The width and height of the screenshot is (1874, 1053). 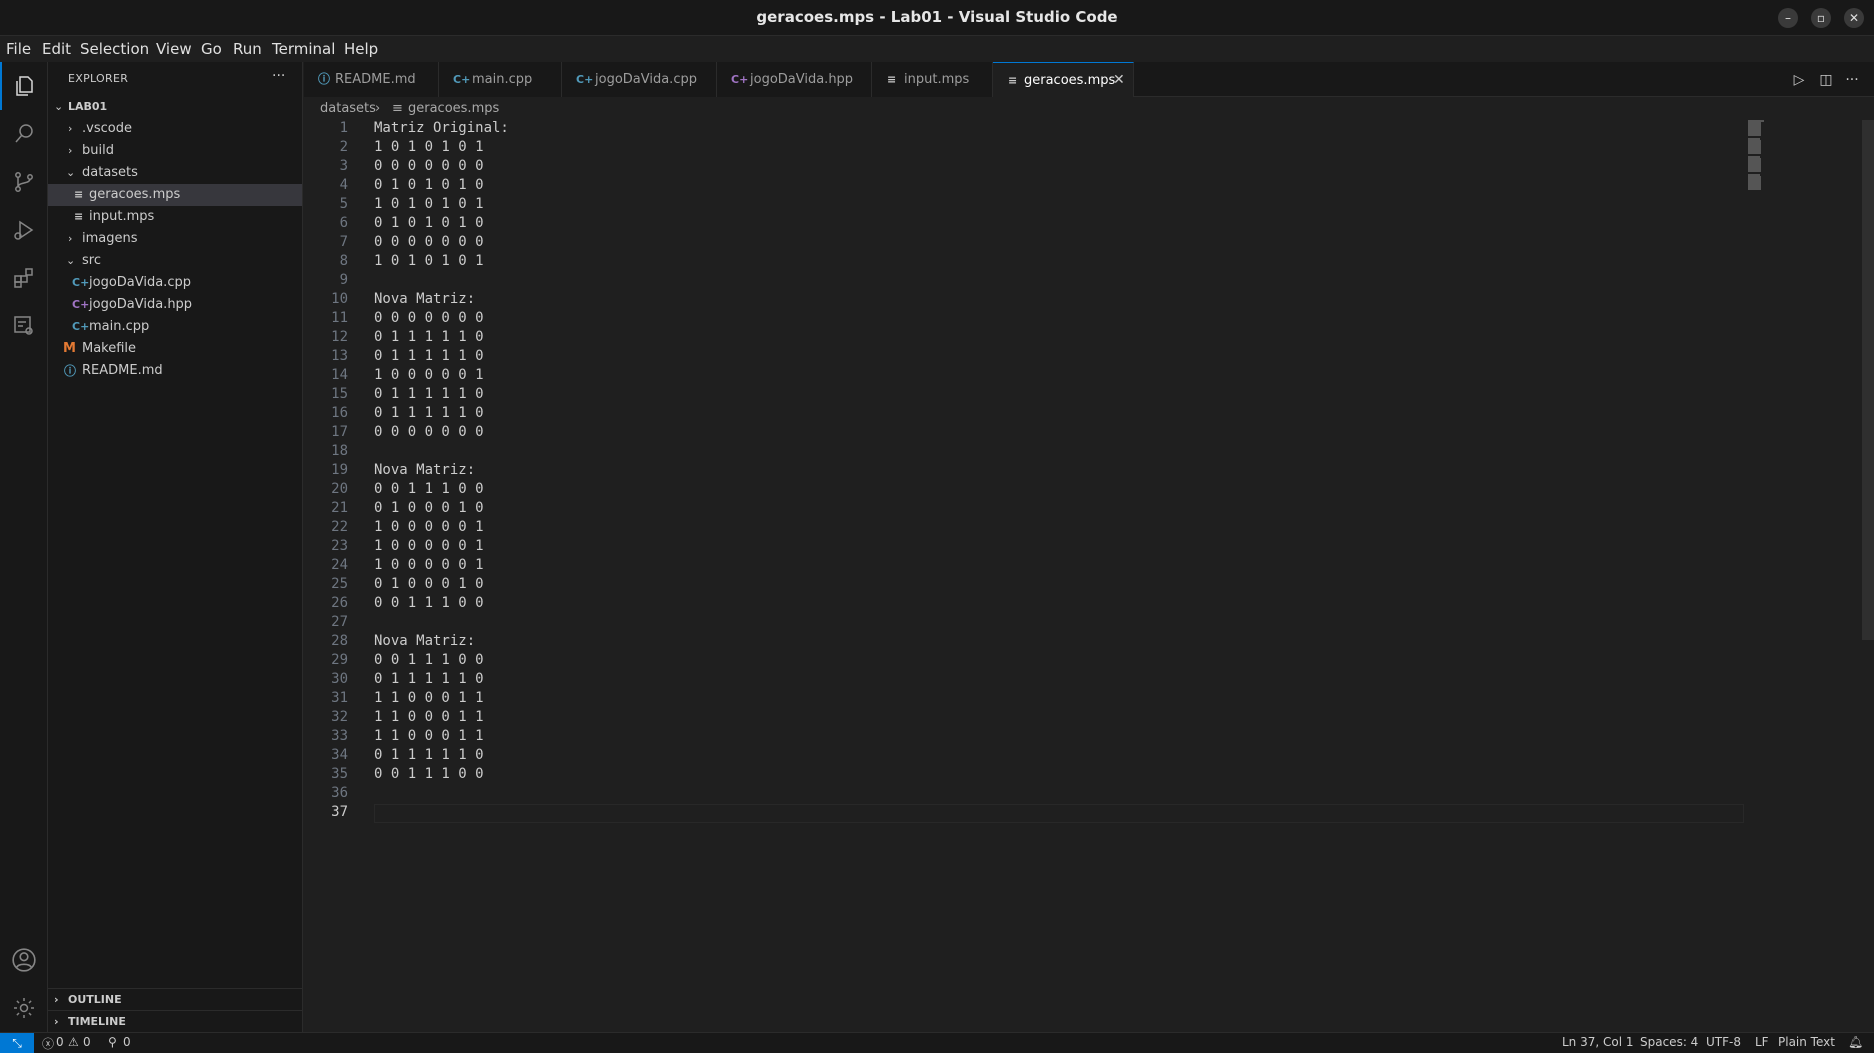 I want to click on notifications-bell-icon: 🔔︎, so click(x=1855, y=1042).